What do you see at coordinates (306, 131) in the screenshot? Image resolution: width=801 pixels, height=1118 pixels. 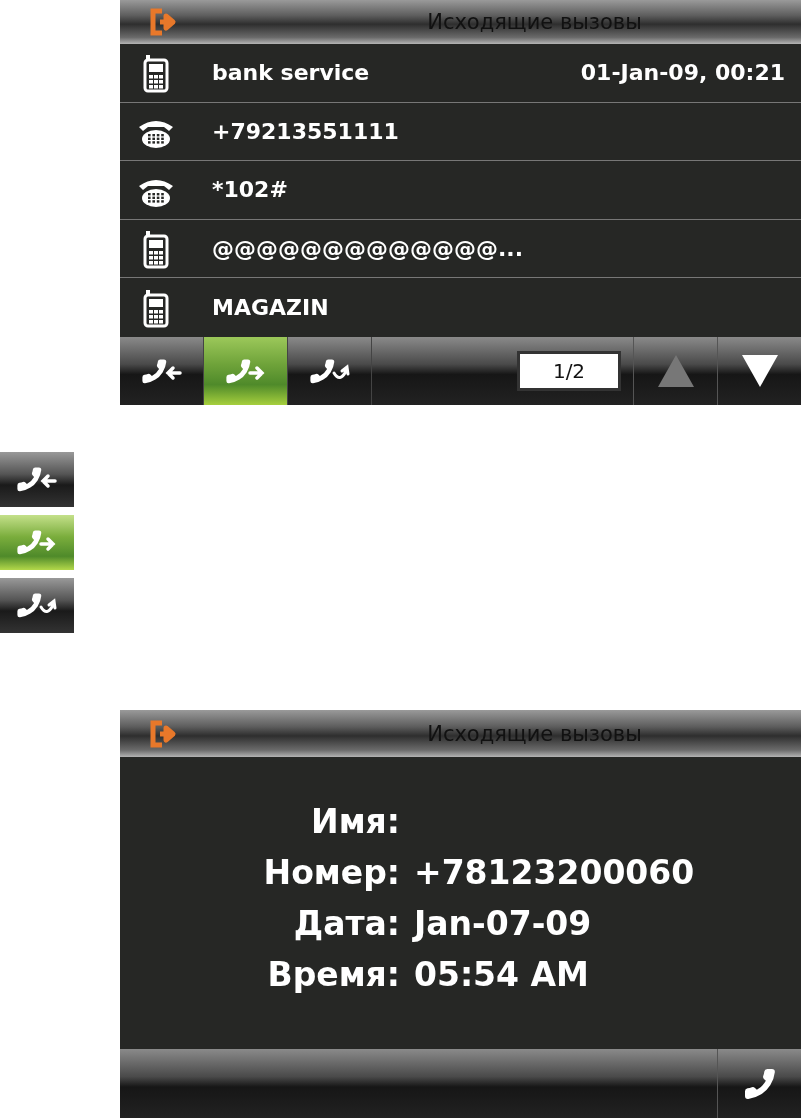 I see `contact-name: +79213551111` at bounding box center [306, 131].